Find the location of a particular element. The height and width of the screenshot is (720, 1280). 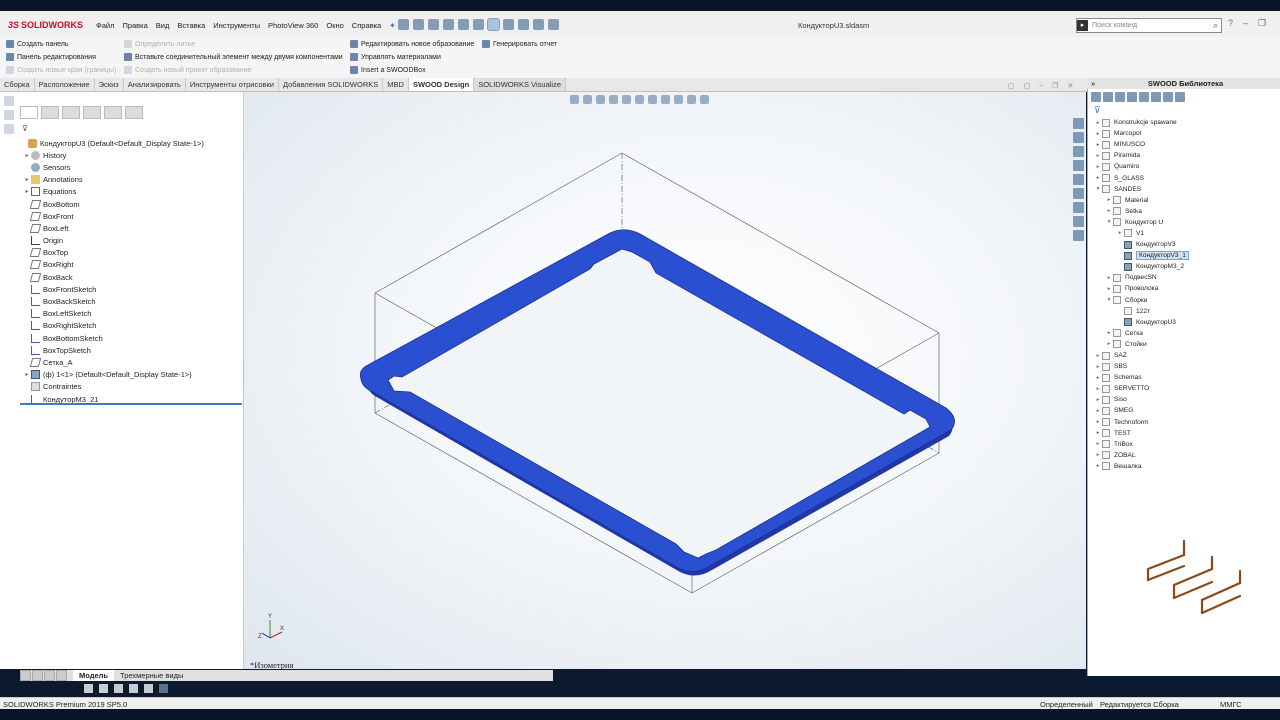

feature-manager-tab-icon is located at coordinates (29, 112).